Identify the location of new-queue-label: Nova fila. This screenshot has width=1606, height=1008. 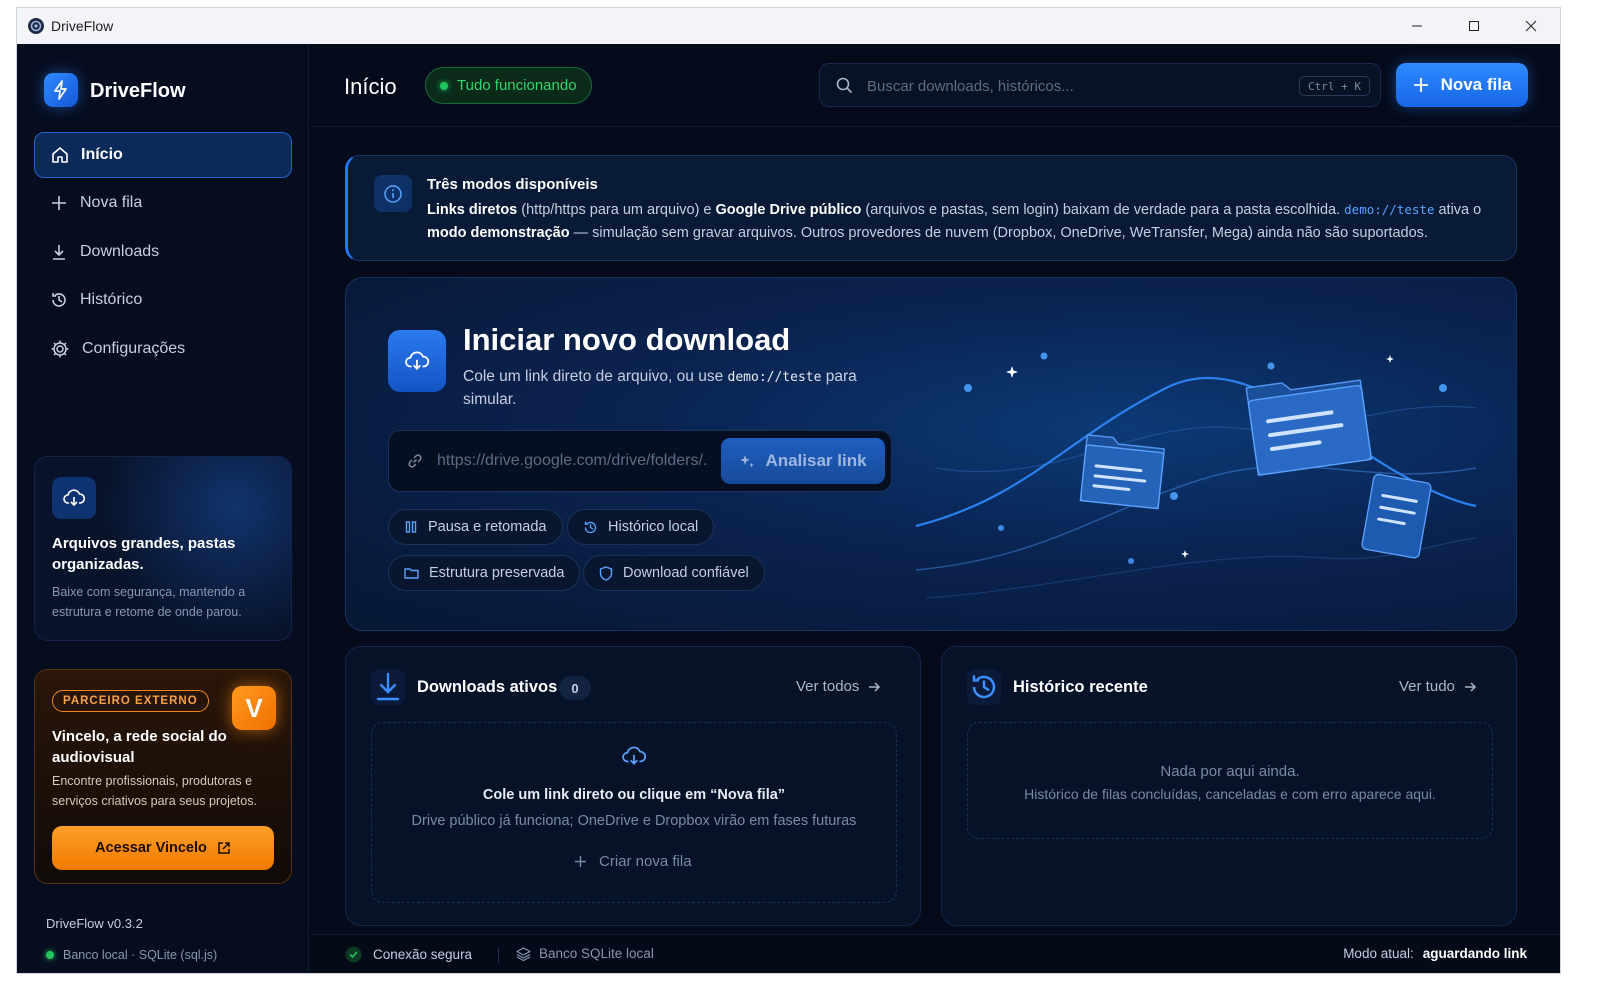
(1476, 84).